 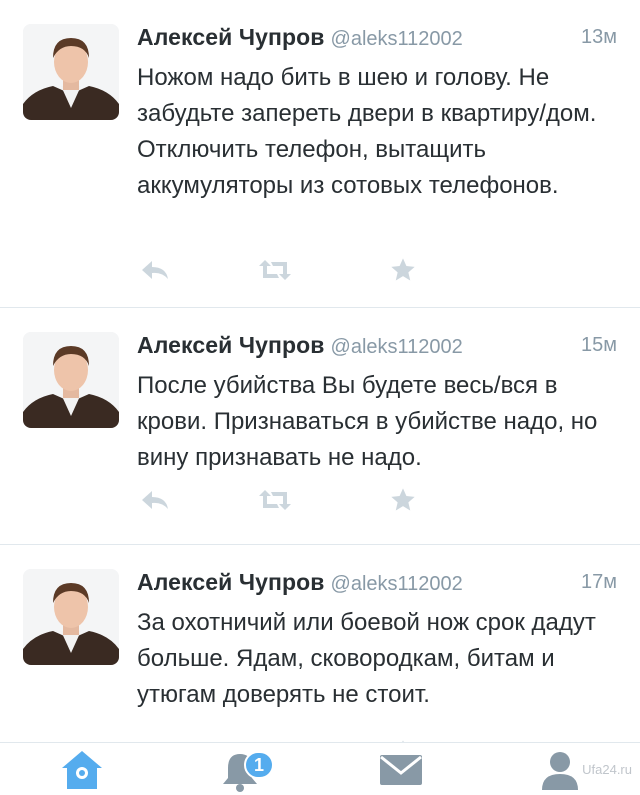 I want to click on tab-home, so click(x=82, y=769).